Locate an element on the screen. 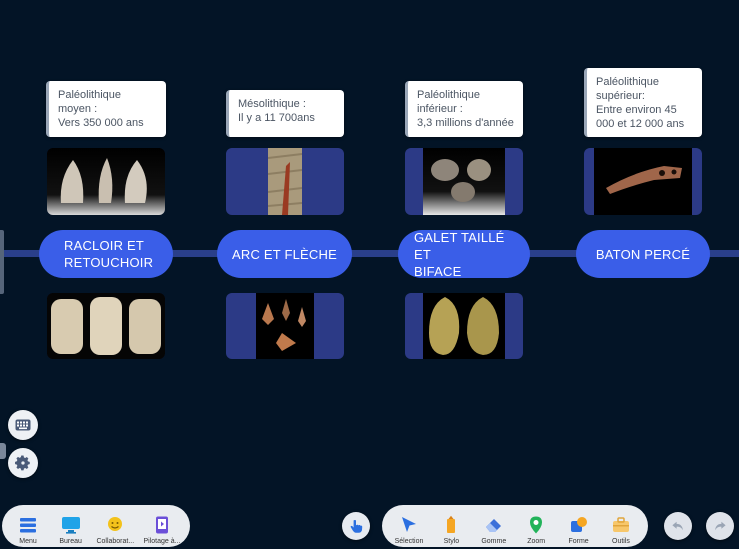 Image resolution: width=739 pixels, height=549 pixels. shape-tool: Forme is located at coordinates (579, 526).